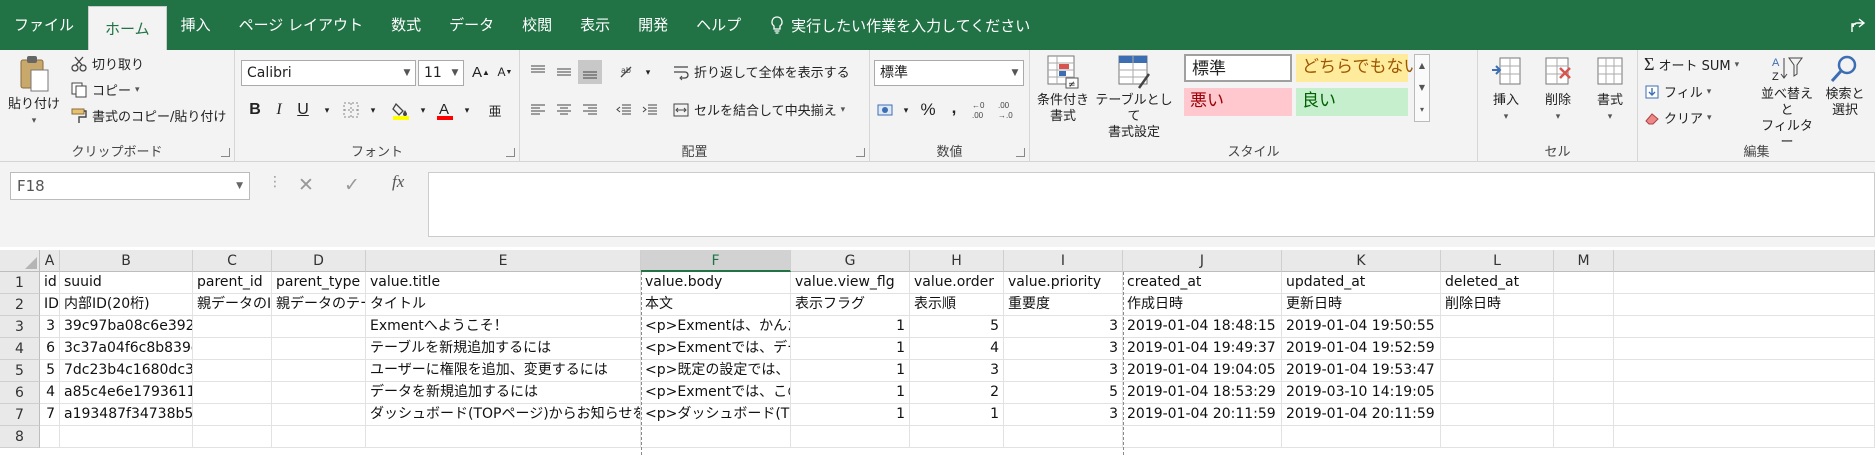 The height and width of the screenshot is (455, 1875). I want to click on cell-I3: 3, so click(1063, 327).